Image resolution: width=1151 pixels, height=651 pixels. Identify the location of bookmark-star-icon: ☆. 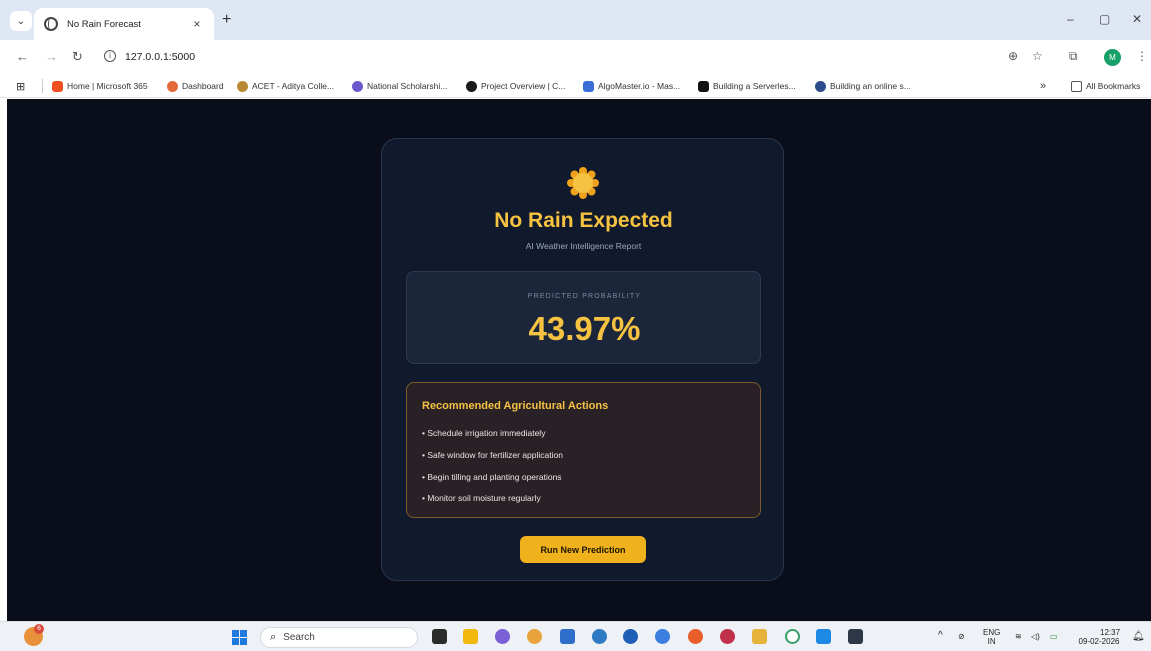
(1037, 56).